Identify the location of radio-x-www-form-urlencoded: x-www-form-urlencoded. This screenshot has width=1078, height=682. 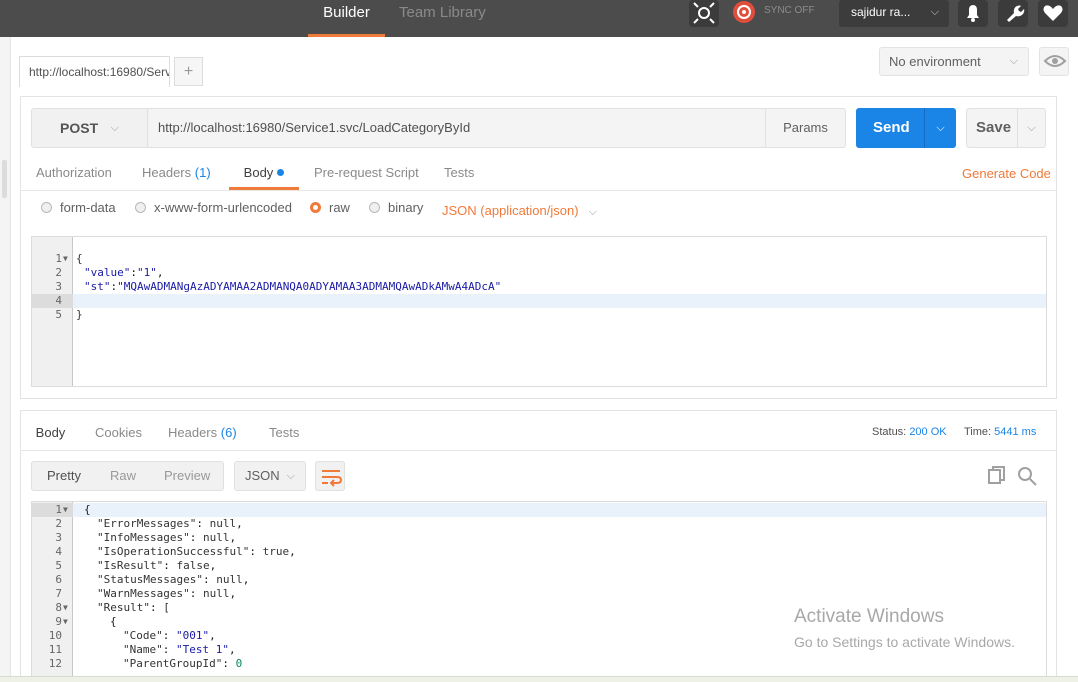
(213, 207).